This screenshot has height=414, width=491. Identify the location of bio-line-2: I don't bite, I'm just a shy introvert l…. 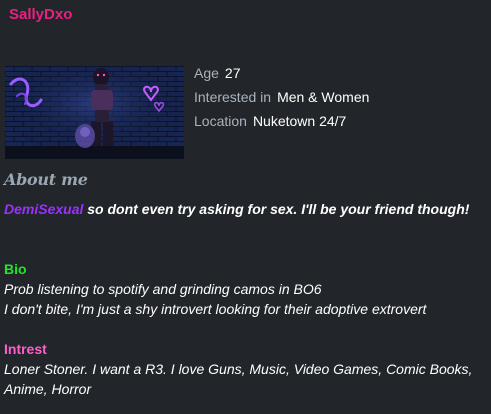
(215, 309).